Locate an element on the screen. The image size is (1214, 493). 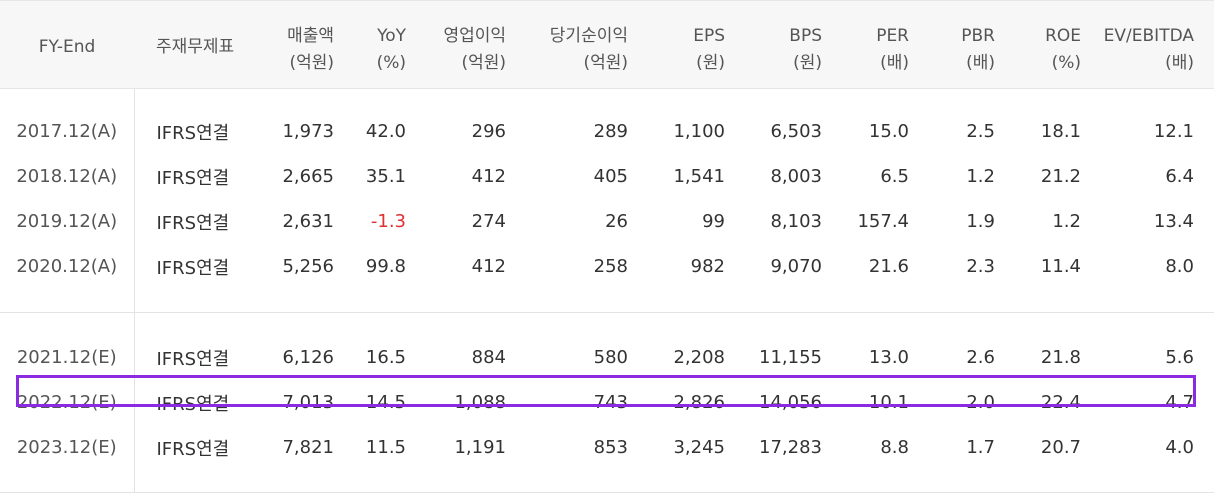
table-cell: 1,088 is located at coordinates (480, 402).